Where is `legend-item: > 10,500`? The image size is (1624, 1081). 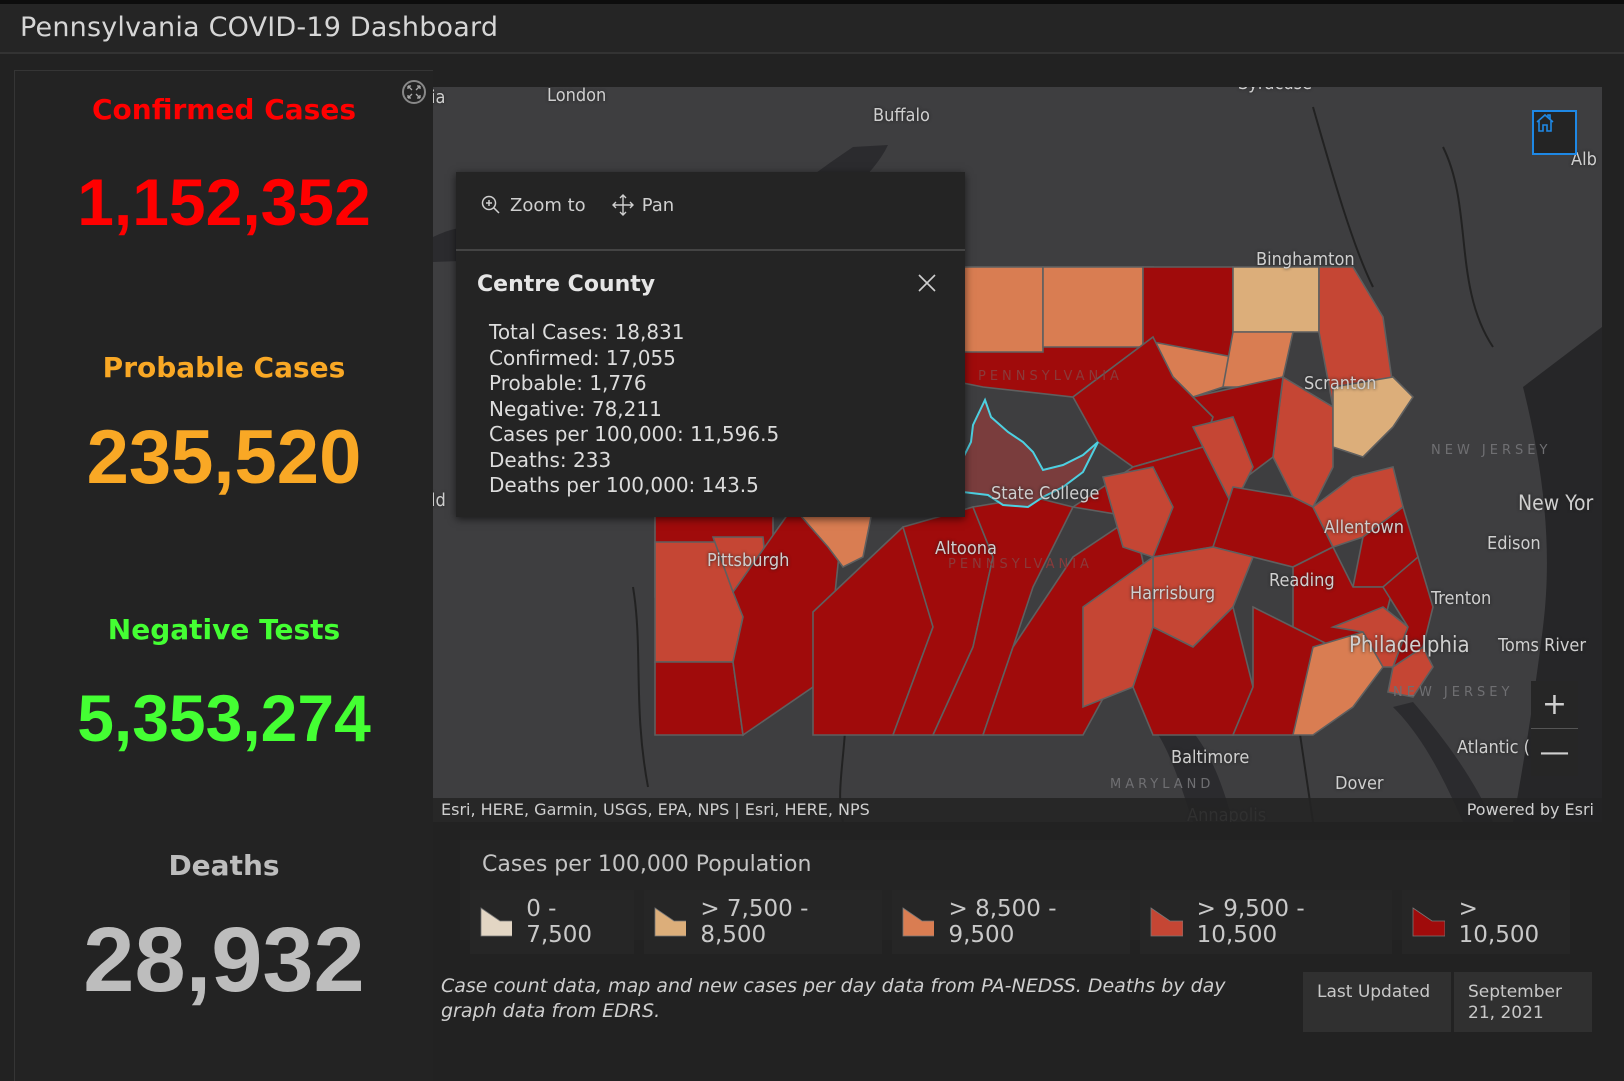 legend-item: > 10,500 is located at coordinates (1486, 922).